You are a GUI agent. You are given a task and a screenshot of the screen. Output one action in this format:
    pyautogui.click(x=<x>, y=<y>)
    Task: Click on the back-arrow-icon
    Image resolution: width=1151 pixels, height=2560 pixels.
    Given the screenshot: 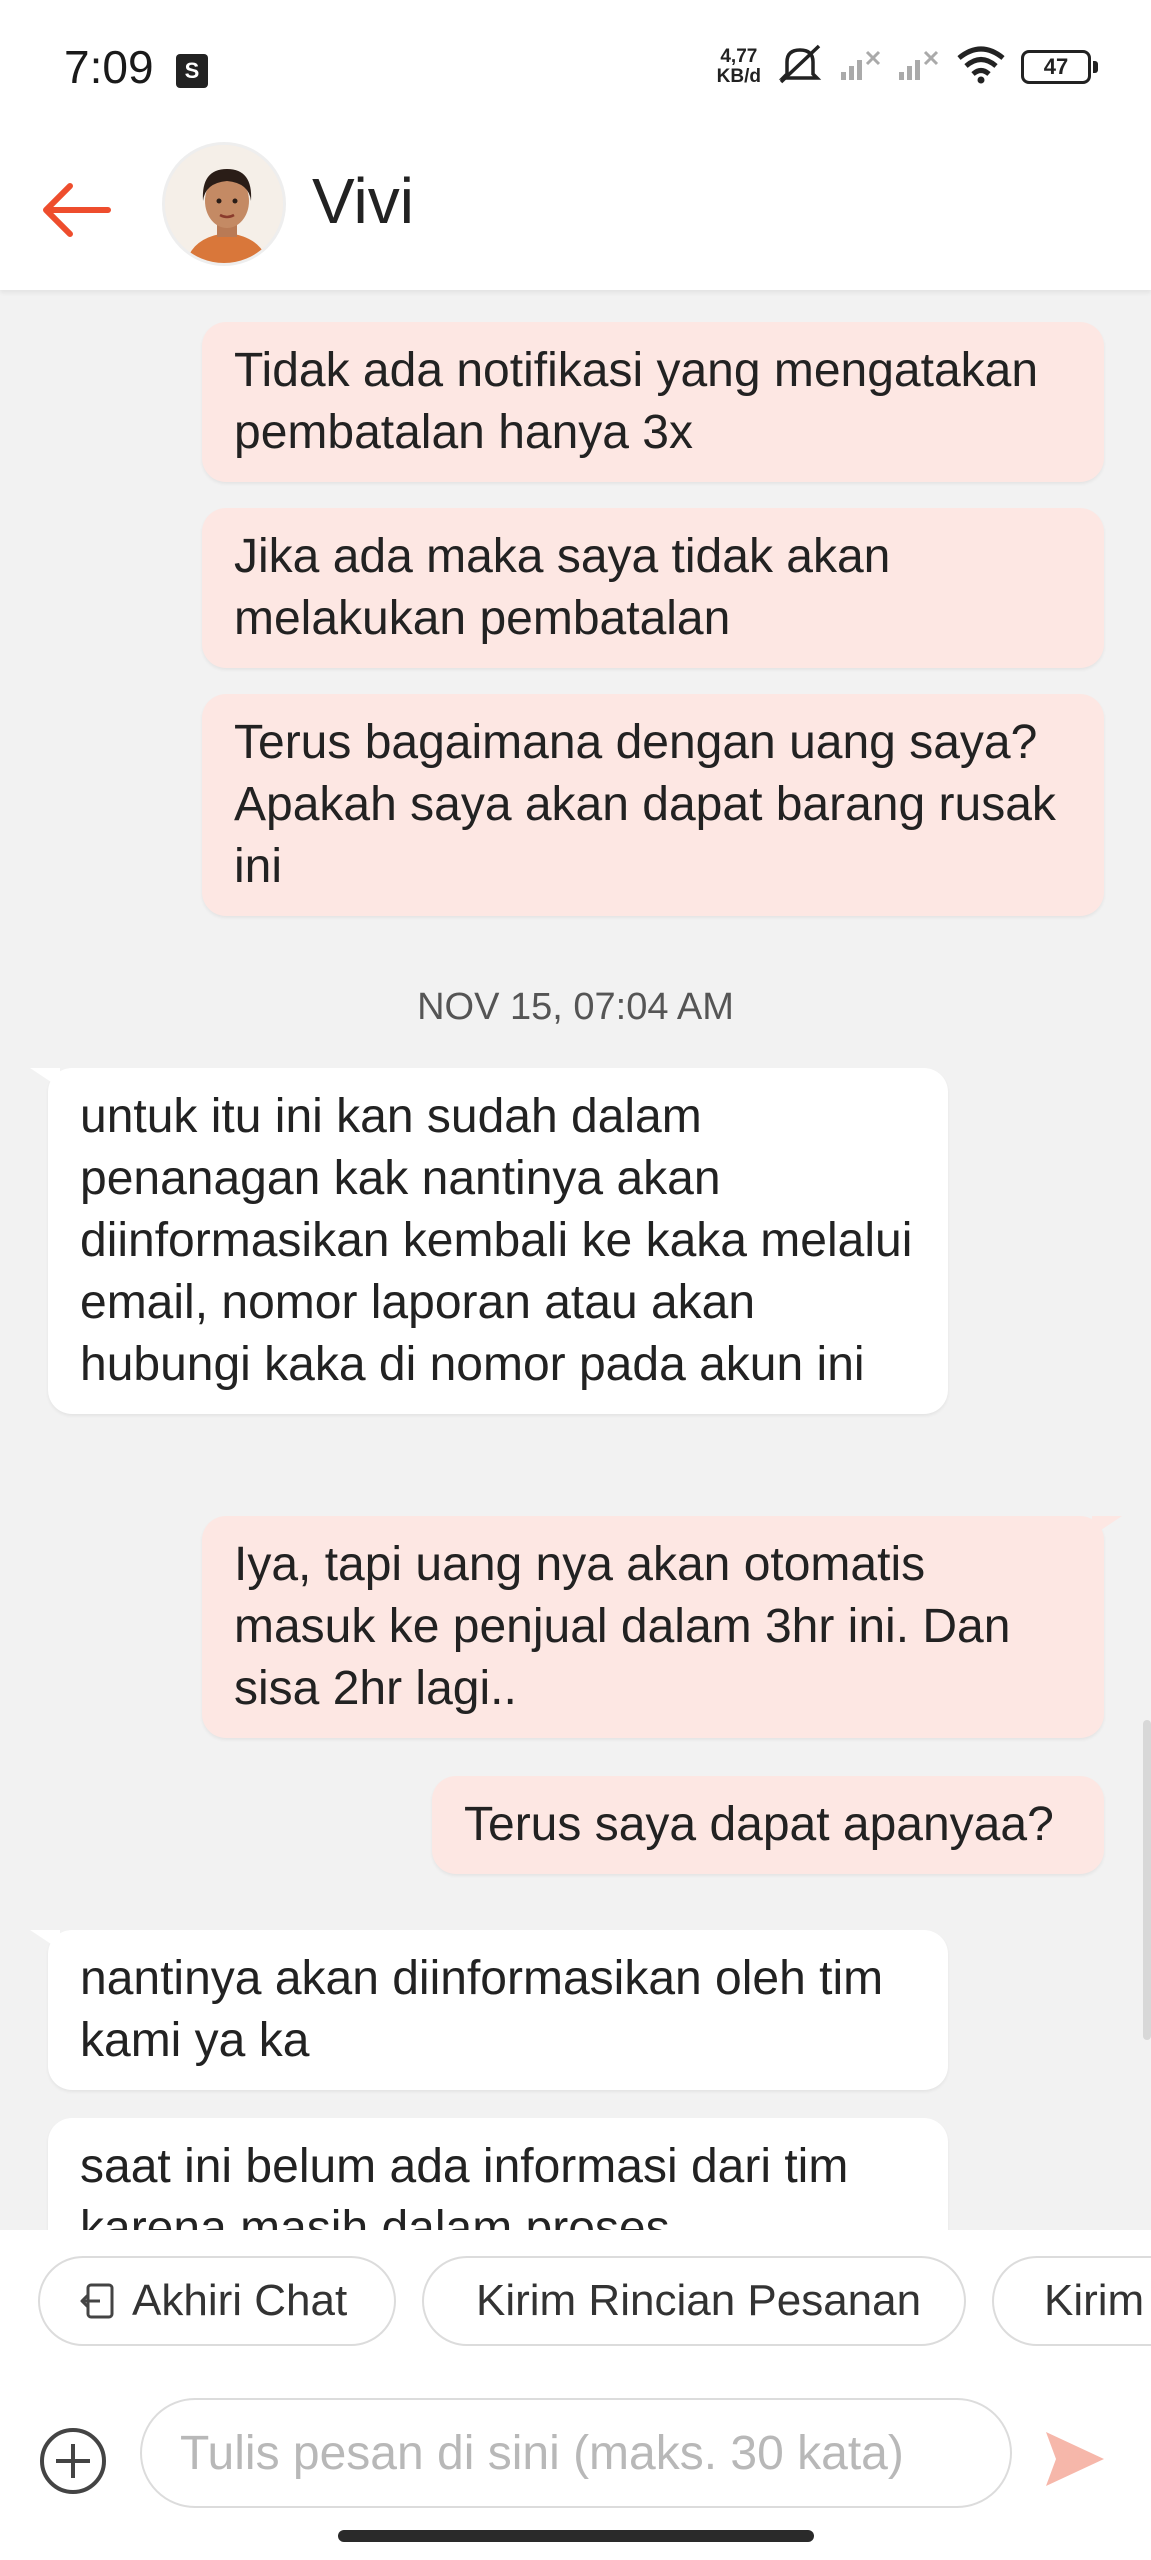 What is the action you would take?
    pyautogui.click(x=77, y=210)
    